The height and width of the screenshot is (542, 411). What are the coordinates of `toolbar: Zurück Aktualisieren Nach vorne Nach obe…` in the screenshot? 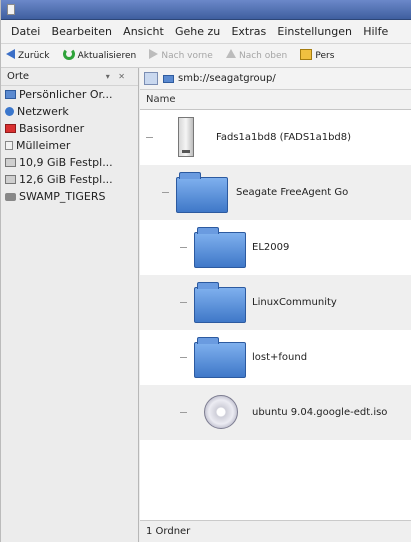 It's located at (206, 56).